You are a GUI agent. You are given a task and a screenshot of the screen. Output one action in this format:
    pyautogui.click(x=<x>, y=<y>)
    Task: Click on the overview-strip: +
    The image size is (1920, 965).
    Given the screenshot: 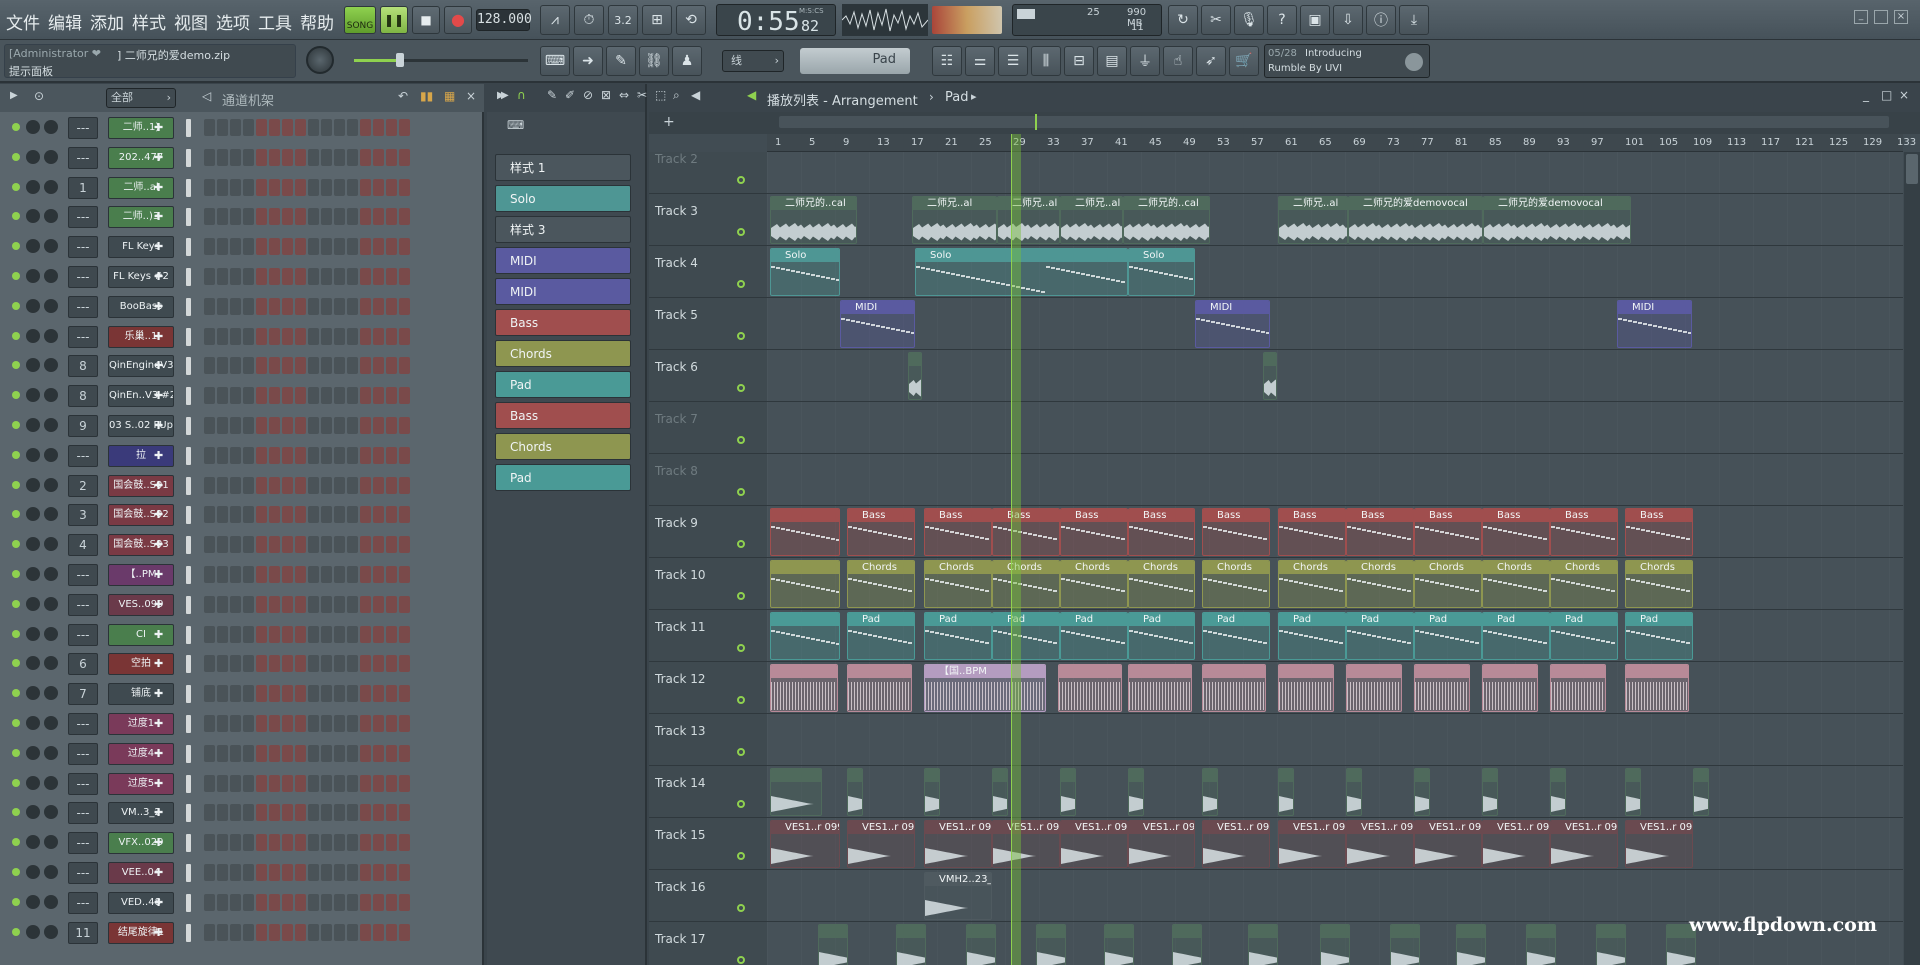 What is the action you would take?
    pyautogui.click(x=1284, y=123)
    